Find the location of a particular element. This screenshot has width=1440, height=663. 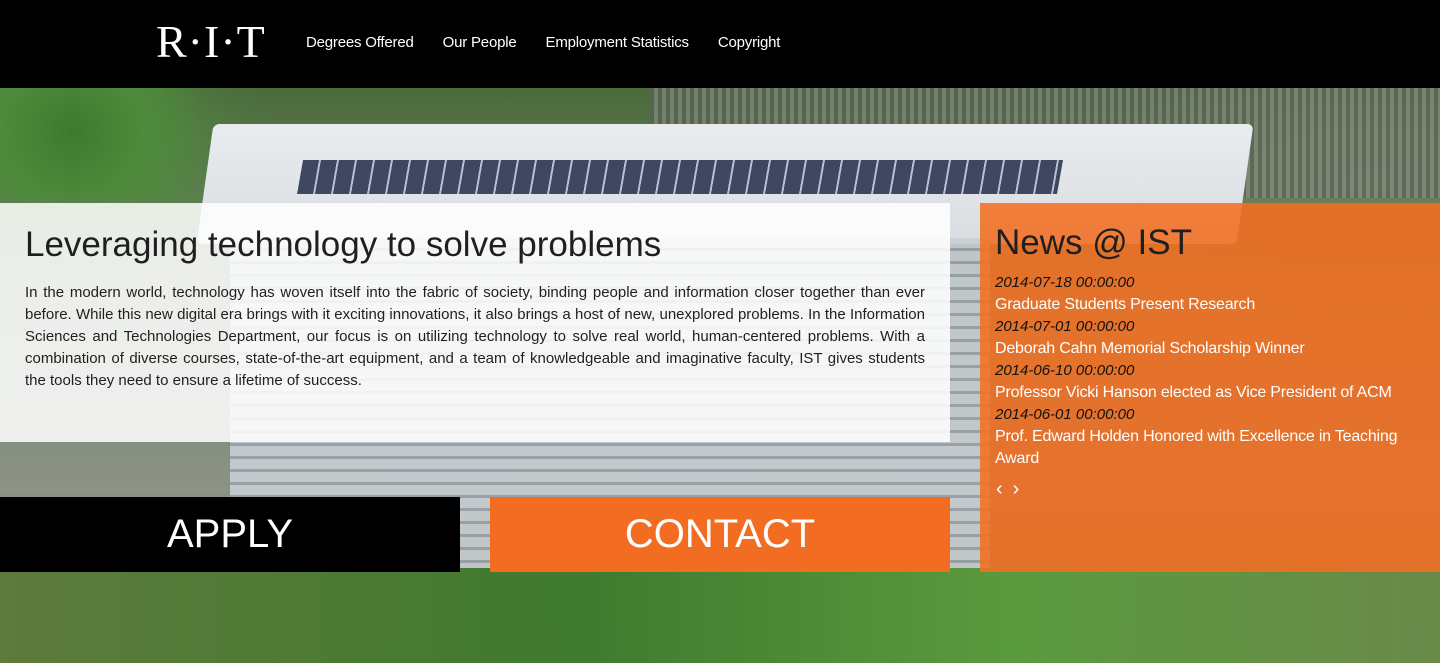

apply-button: APPLY is located at coordinates (230, 534).